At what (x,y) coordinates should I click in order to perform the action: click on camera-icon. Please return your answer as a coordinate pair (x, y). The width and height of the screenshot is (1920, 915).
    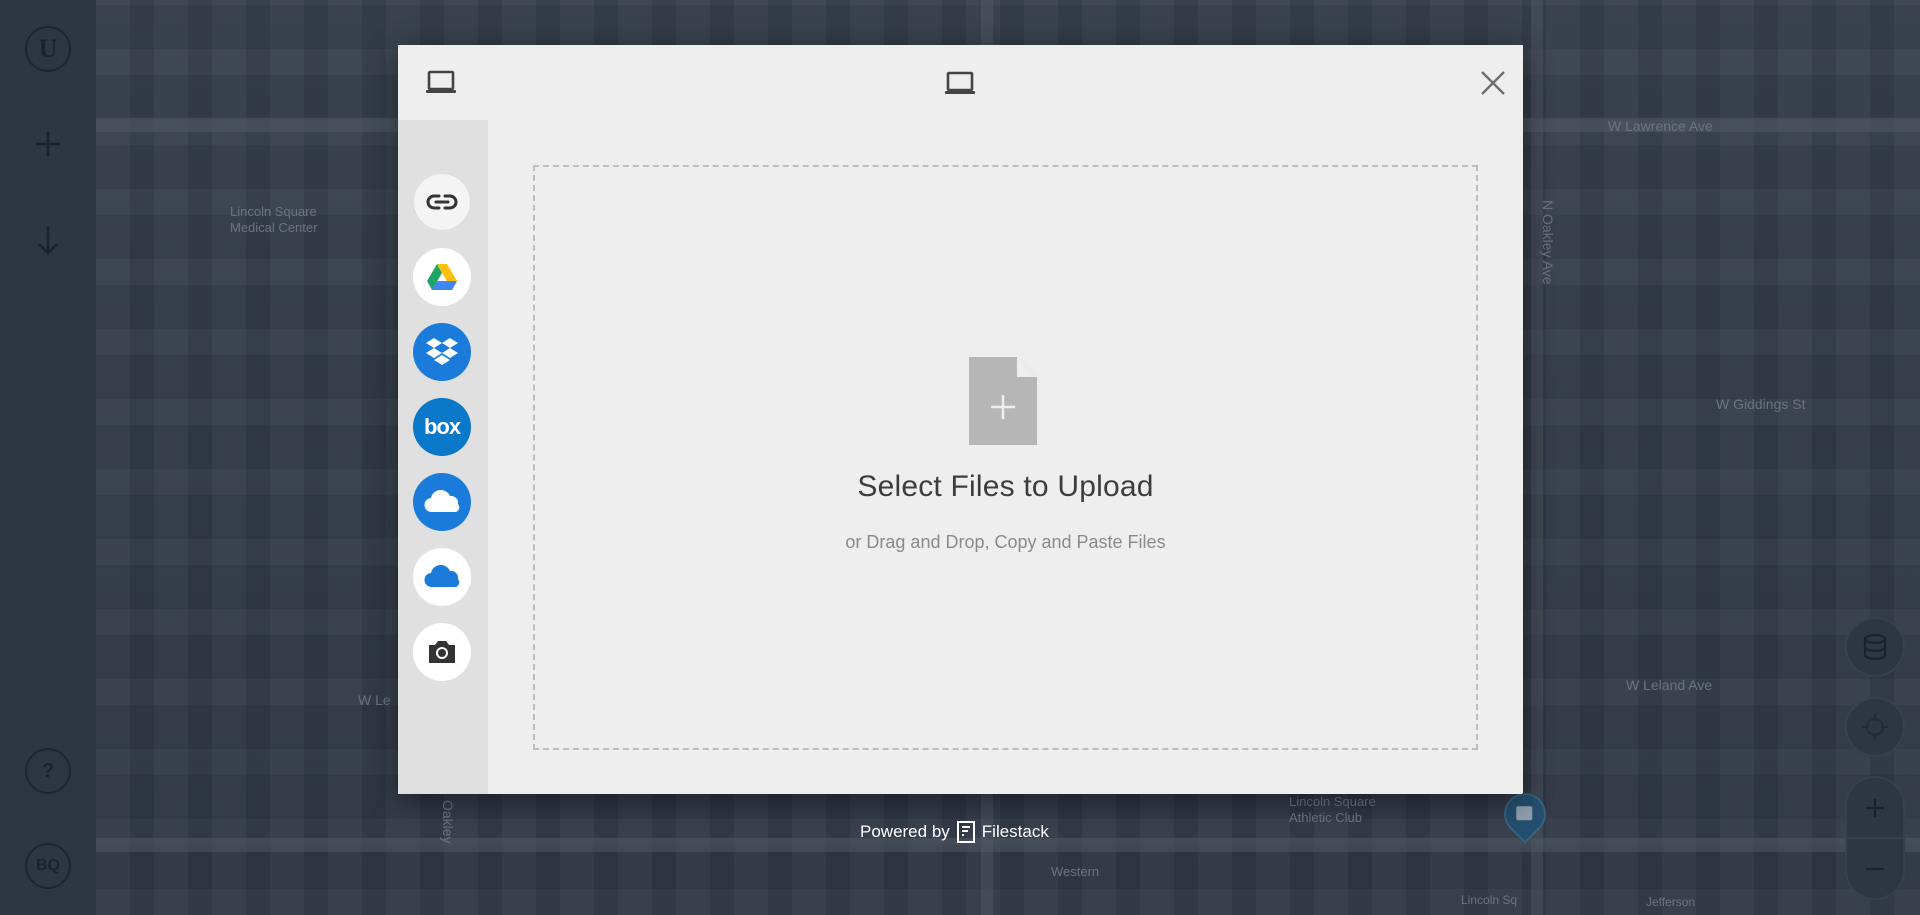
    Looking at the image, I should click on (442, 652).